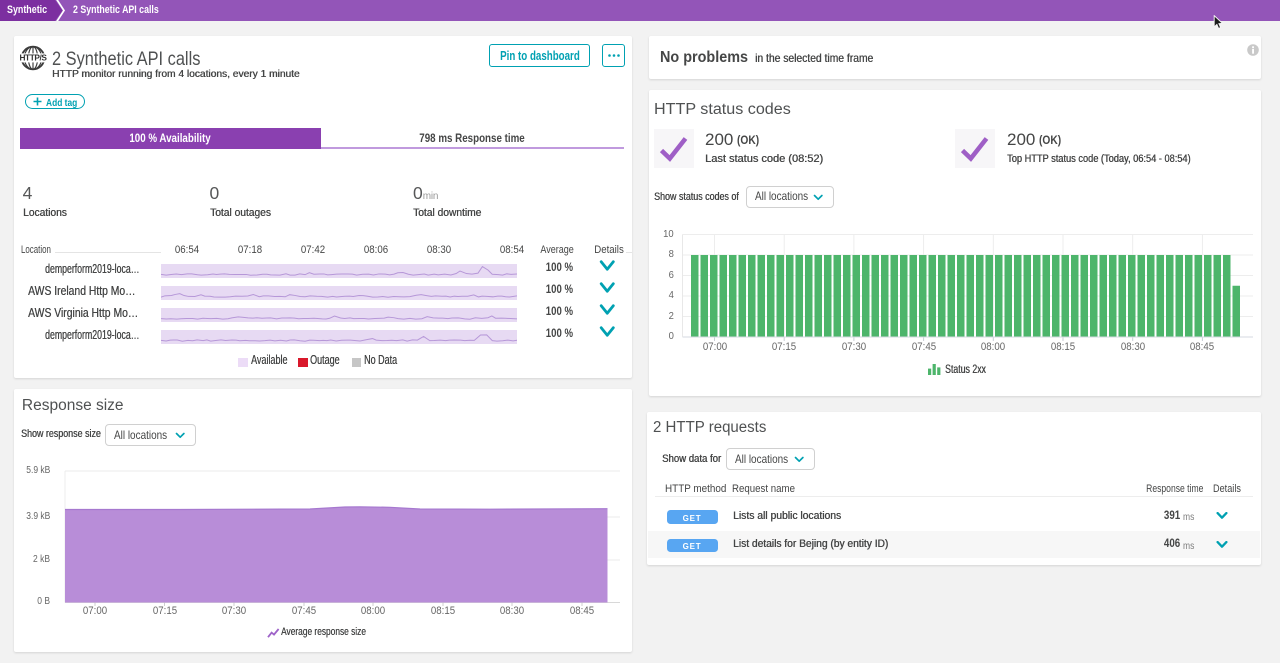  I want to click on svg-text: HTTP/S, so click(33, 58).